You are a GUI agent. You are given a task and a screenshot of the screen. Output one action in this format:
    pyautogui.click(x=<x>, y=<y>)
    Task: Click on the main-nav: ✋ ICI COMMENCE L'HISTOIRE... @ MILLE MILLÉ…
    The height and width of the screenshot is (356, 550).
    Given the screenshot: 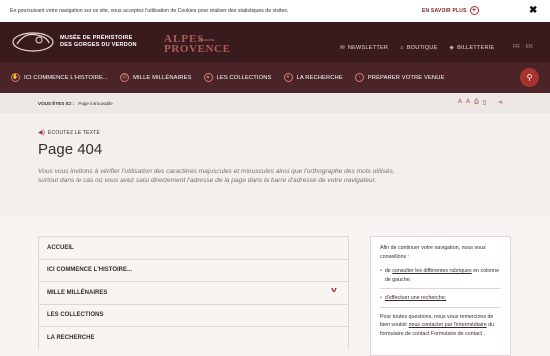 What is the action you would take?
    pyautogui.click(x=275, y=77)
    